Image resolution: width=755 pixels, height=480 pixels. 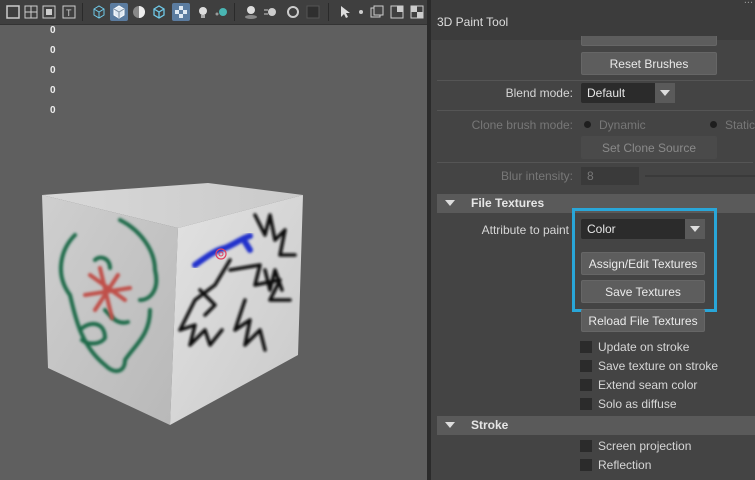 I want to click on chevron-down-icon, so click(x=665, y=93).